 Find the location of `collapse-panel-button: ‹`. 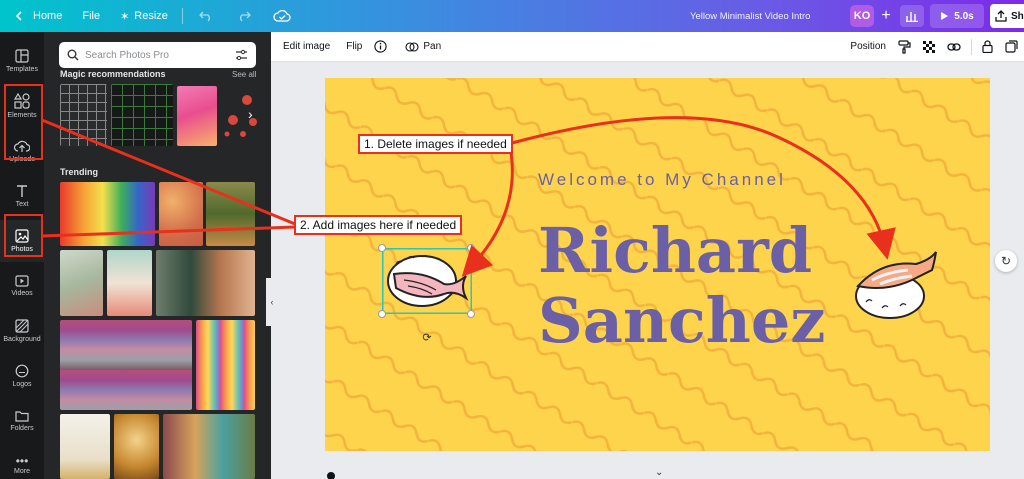

collapse-panel-button: ‹ is located at coordinates (272, 302).